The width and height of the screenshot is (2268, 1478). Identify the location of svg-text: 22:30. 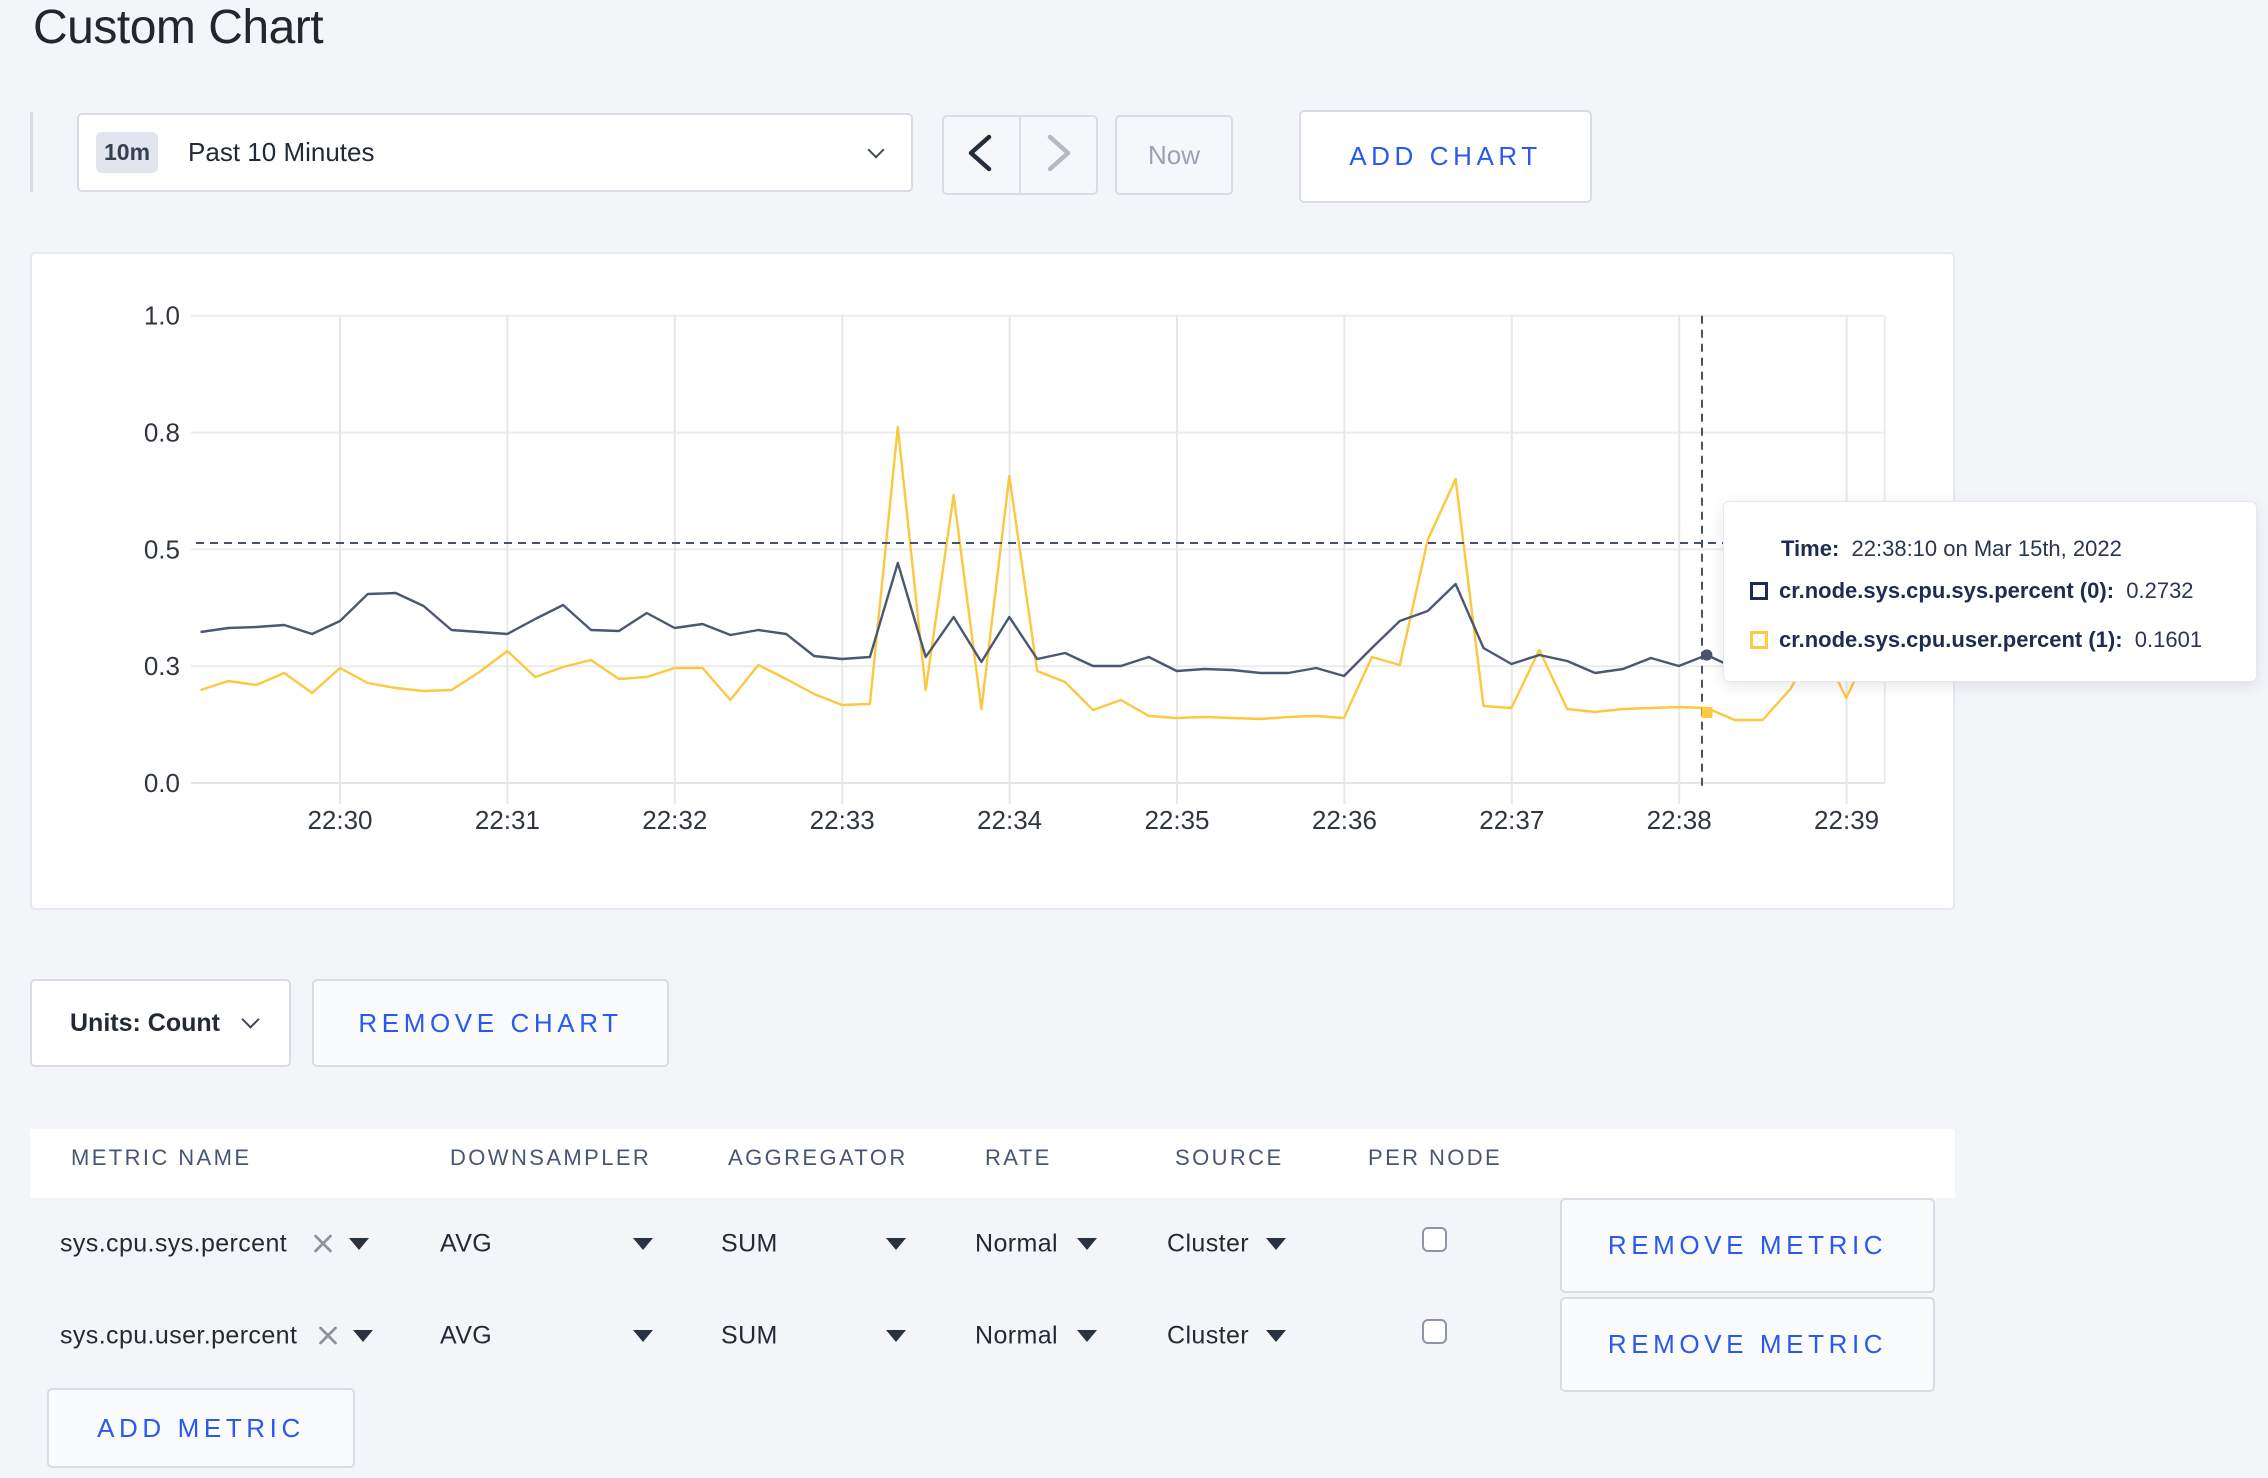
(339, 820).